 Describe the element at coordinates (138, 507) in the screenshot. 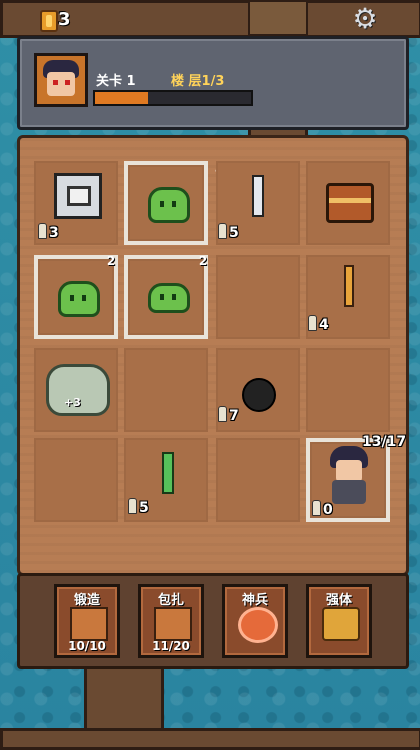

I see `green-sword-counter: 5` at that location.